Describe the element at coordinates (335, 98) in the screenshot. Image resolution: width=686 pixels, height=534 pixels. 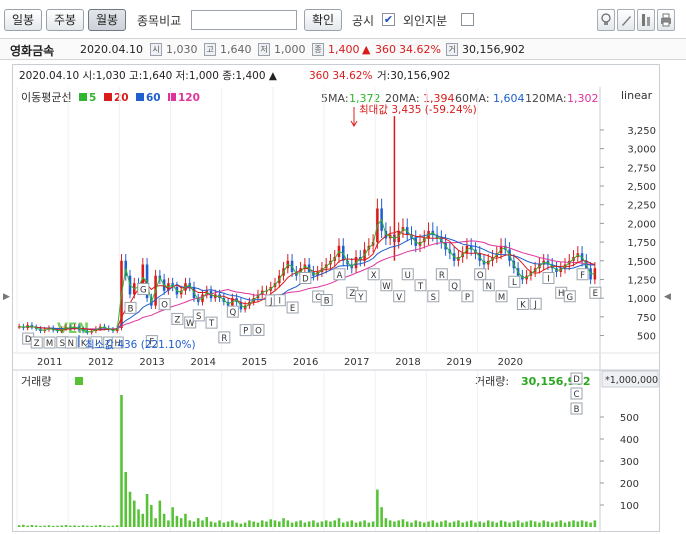
I see `ma5-label: 5MA:` at that location.